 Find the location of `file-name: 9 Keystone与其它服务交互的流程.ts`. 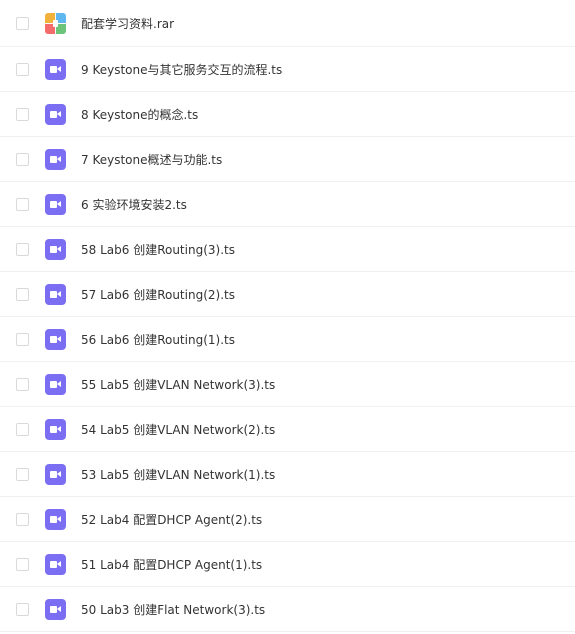

file-name: 9 Keystone与其它服务交互的流程.ts is located at coordinates (181, 69).